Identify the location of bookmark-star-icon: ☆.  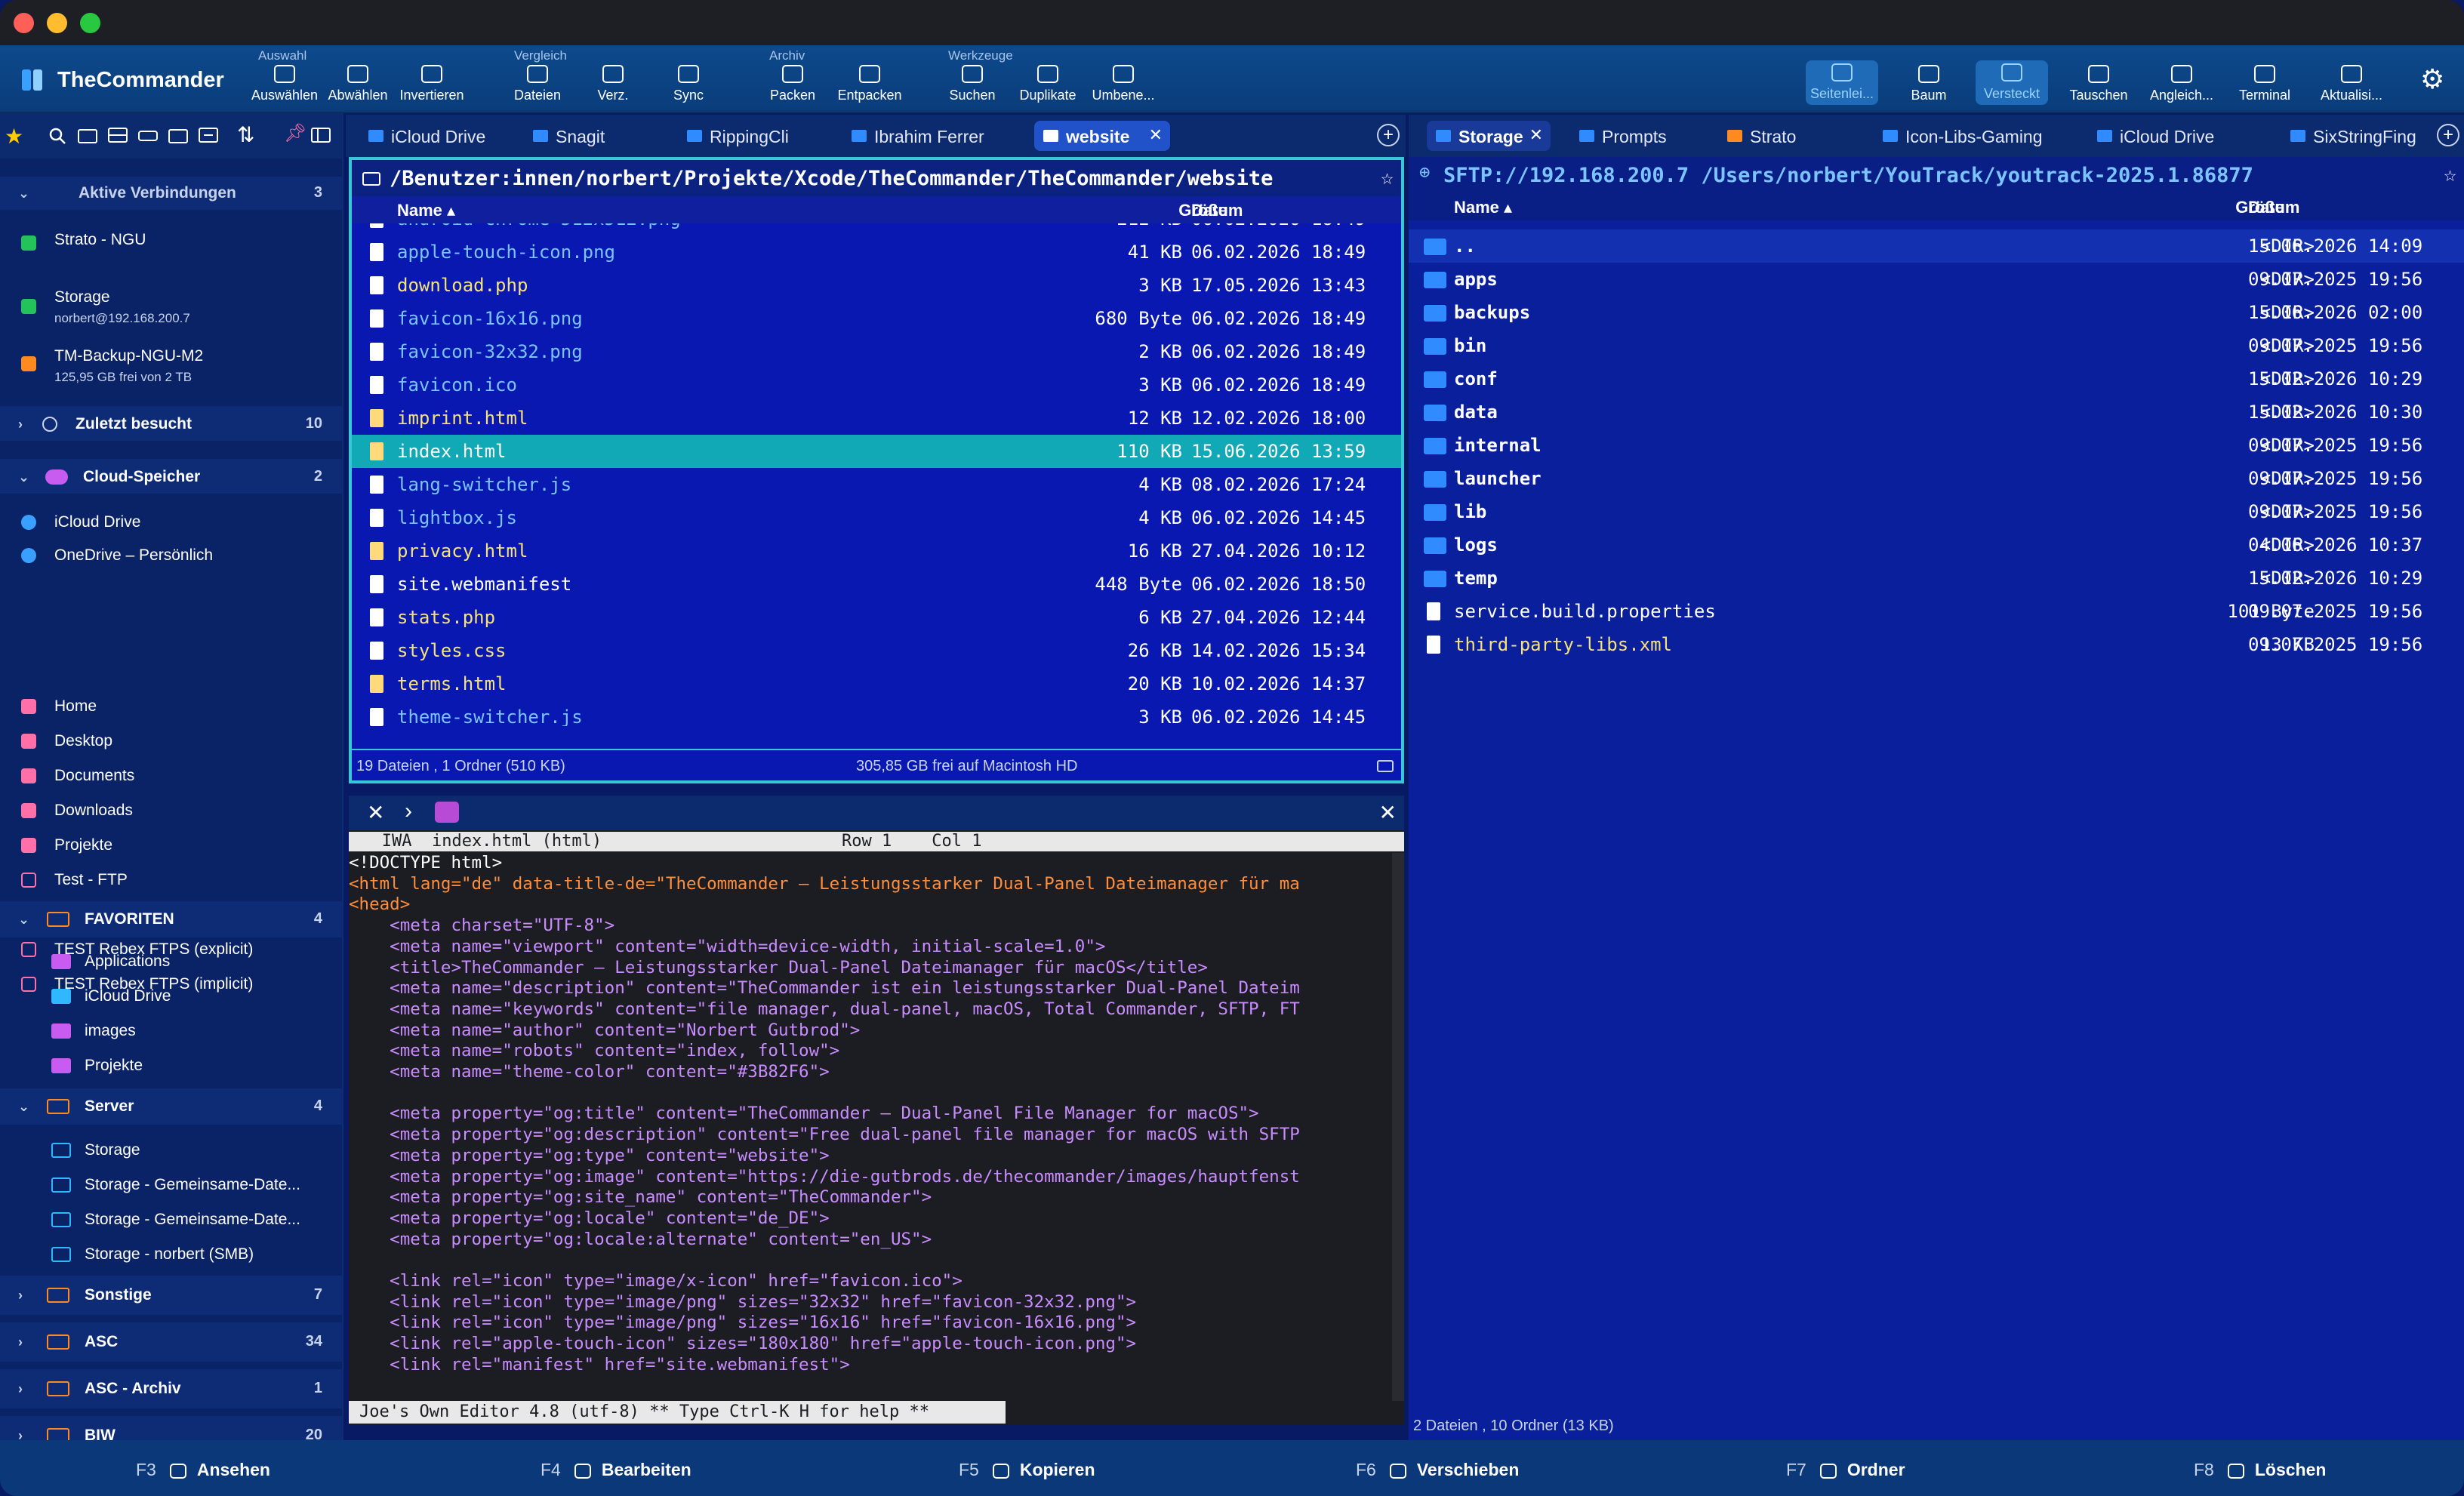
(2450, 174).